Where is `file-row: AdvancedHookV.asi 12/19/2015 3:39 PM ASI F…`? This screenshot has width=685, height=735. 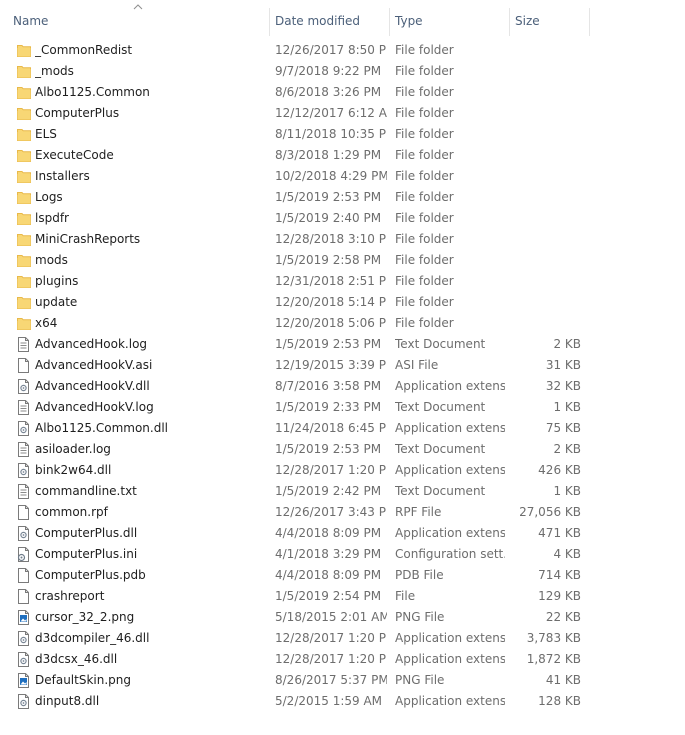 file-row: AdvancedHookV.asi 12/19/2015 3:39 PM ASI F… is located at coordinates (342, 365).